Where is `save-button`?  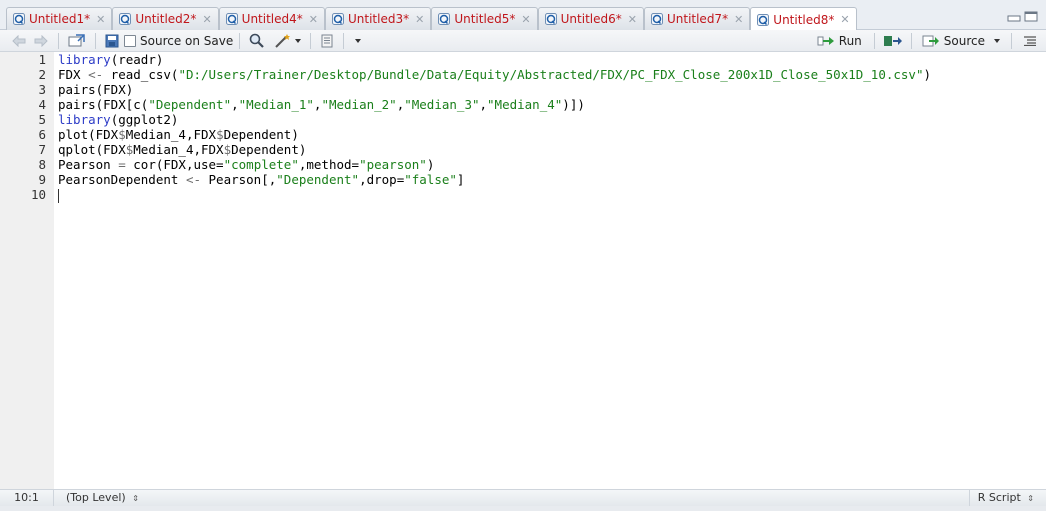 save-button is located at coordinates (112, 41).